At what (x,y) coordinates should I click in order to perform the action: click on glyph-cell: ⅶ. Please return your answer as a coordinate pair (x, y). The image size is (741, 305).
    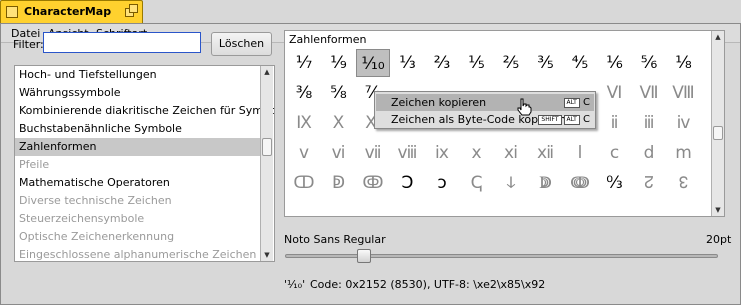
    Looking at the image, I should click on (373, 153).